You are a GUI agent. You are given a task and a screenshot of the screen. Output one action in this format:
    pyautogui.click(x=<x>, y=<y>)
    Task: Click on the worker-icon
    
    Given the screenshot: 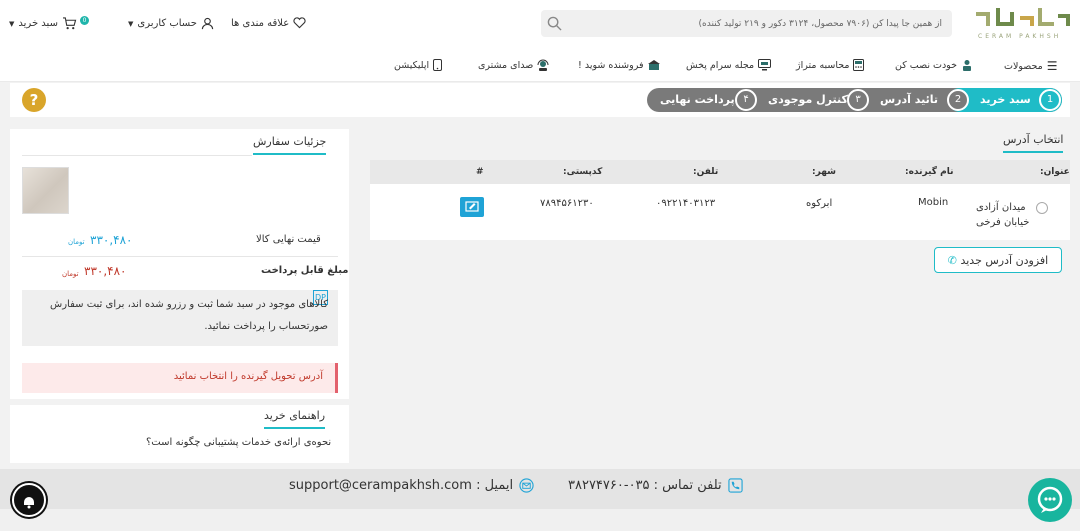 What is the action you would take?
    pyautogui.click(x=966, y=65)
    